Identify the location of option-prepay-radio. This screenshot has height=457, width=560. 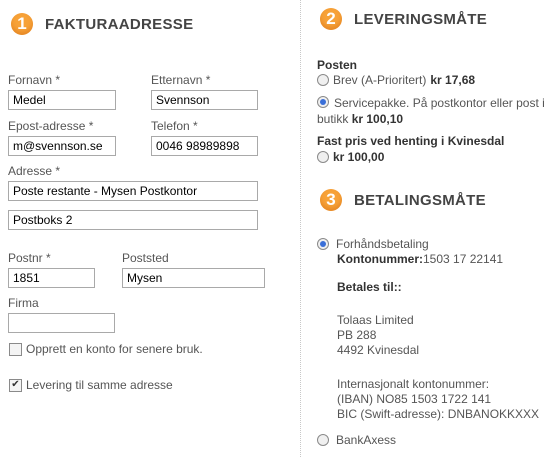
(323, 244).